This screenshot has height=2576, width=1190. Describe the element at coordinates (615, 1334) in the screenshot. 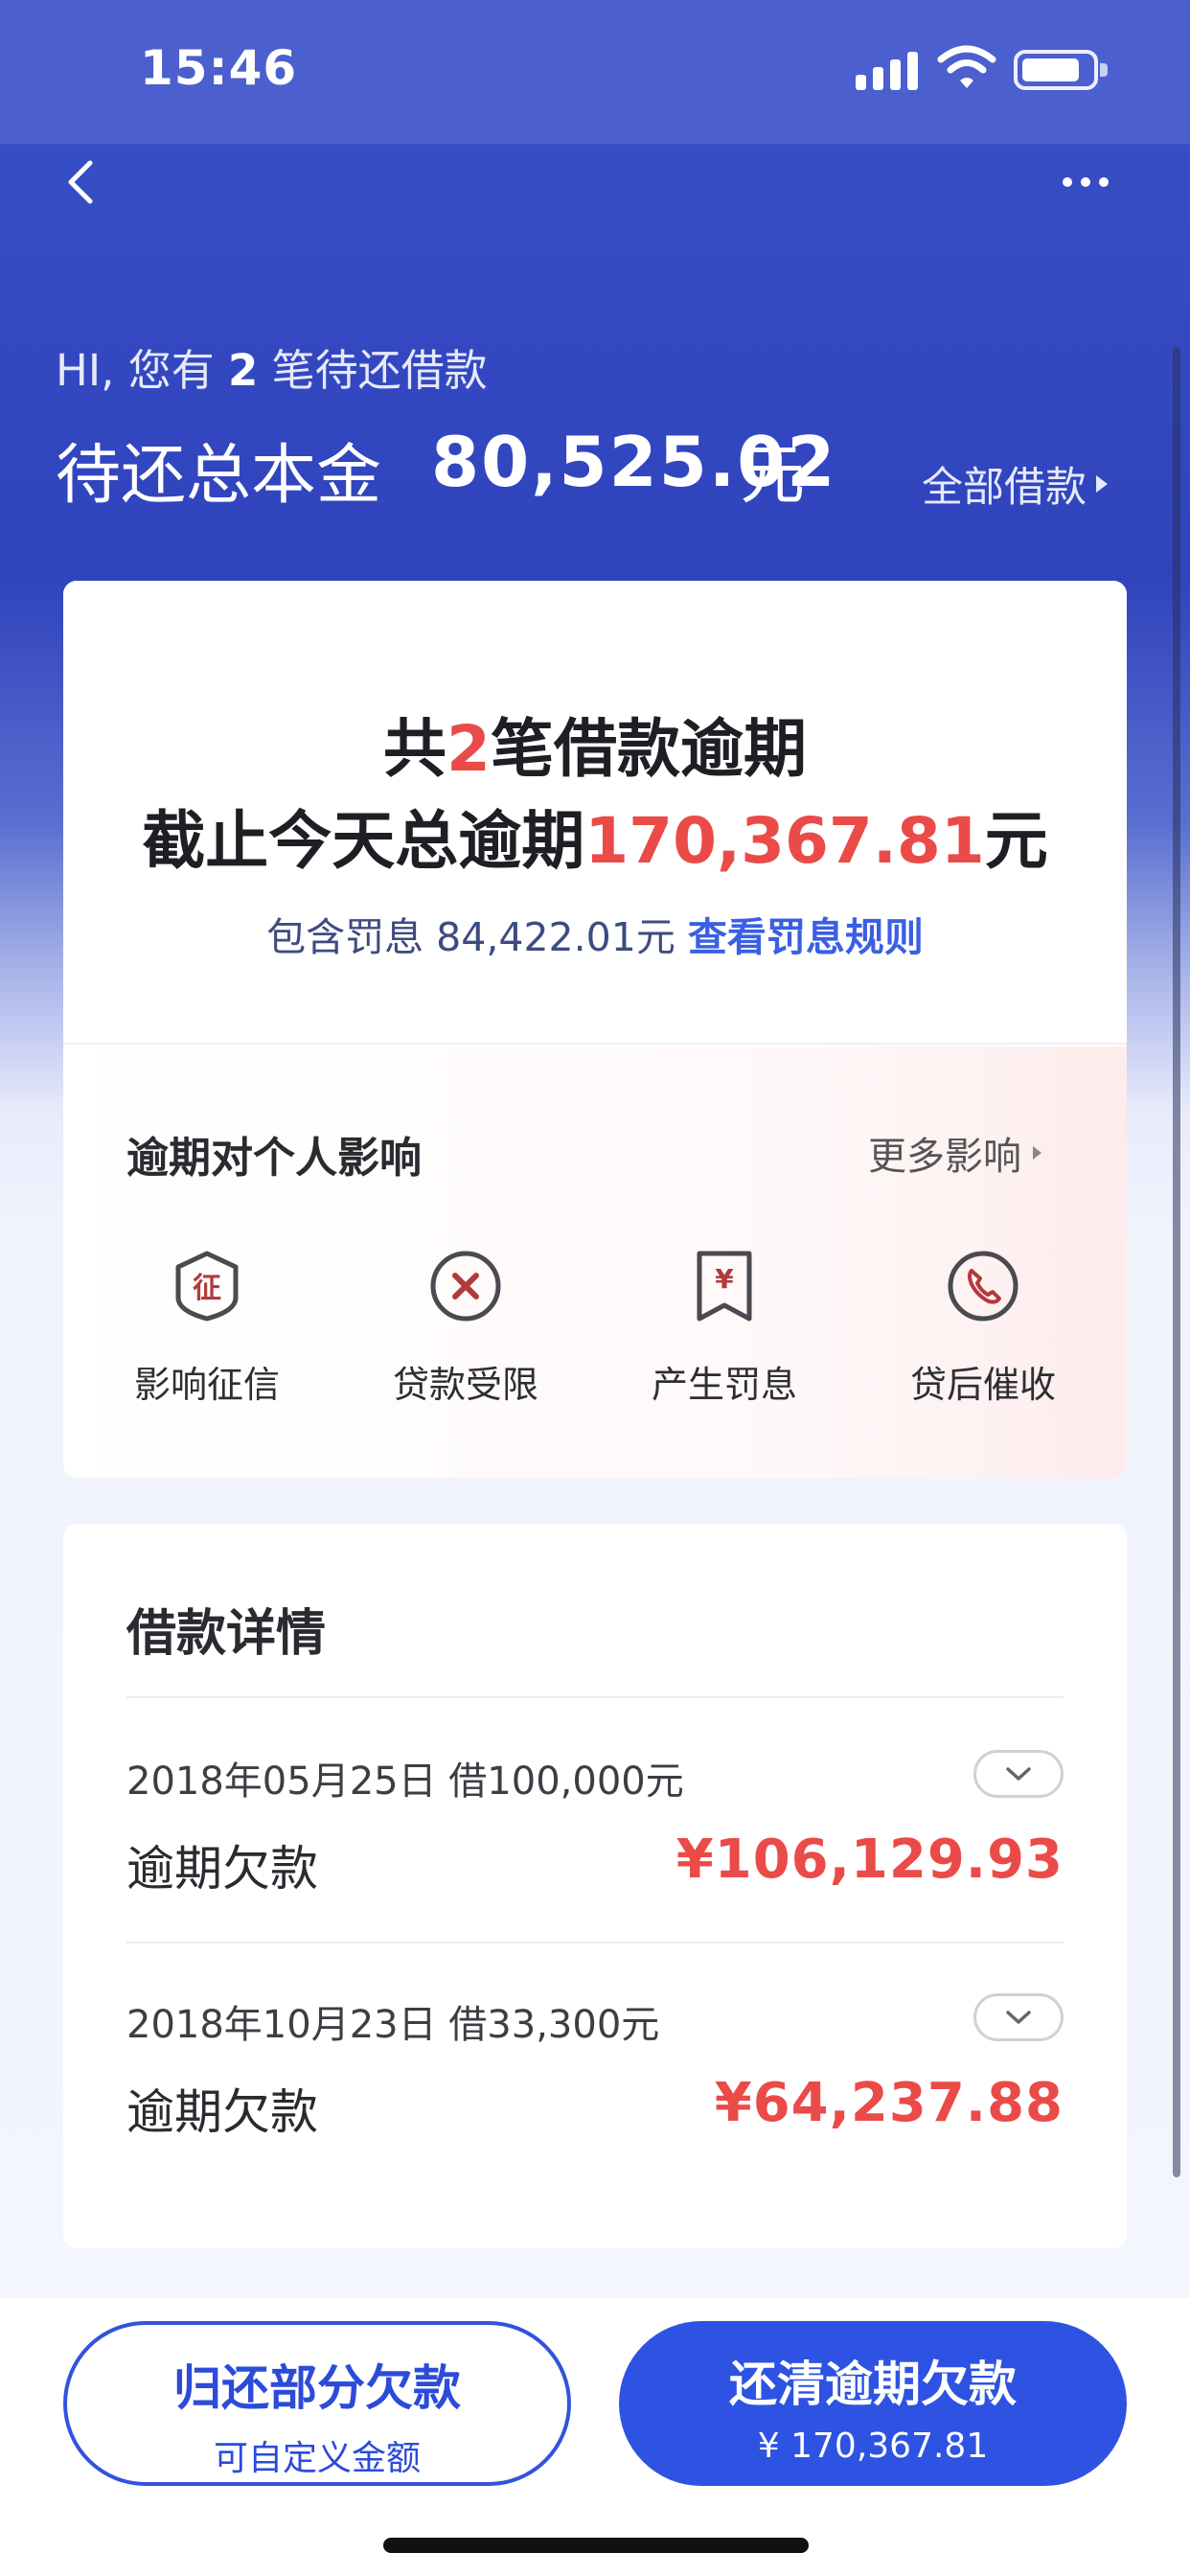

I see `impact-items: 征 影响征信 贷款受限 ¥ 产生罚息 贷后催收` at that location.